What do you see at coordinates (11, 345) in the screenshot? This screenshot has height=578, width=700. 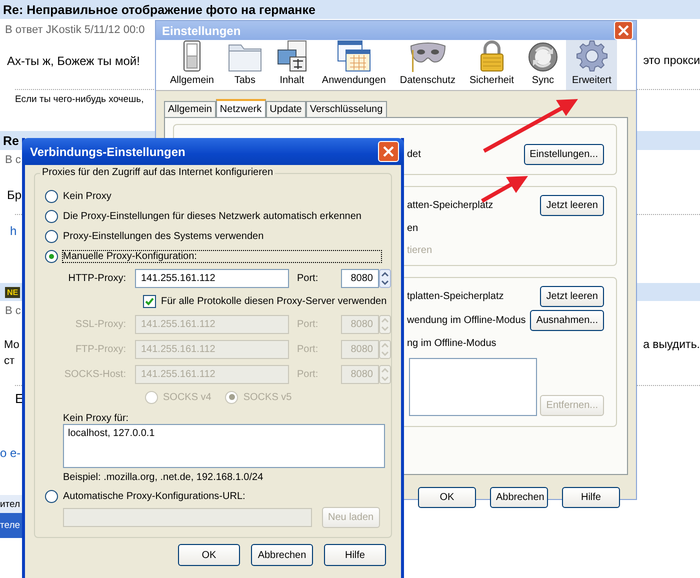 I see `post-text: Мо` at bounding box center [11, 345].